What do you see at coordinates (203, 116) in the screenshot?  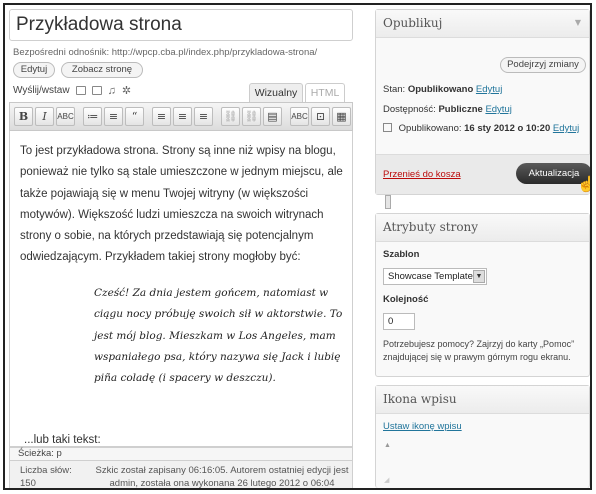 I see `align-right-button: ≡` at bounding box center [203, 116].